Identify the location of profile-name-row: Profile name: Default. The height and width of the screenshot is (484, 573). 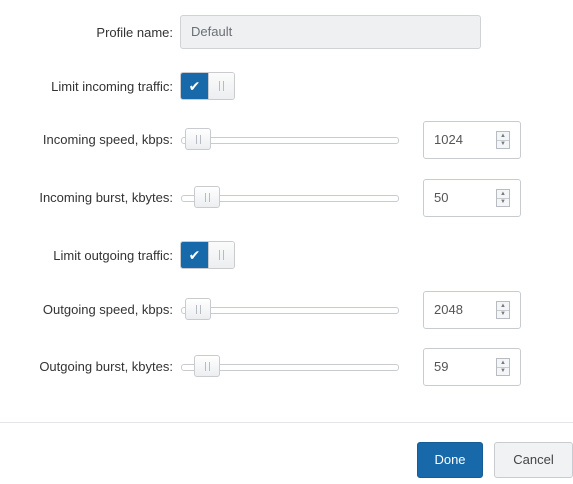
(286, 33).